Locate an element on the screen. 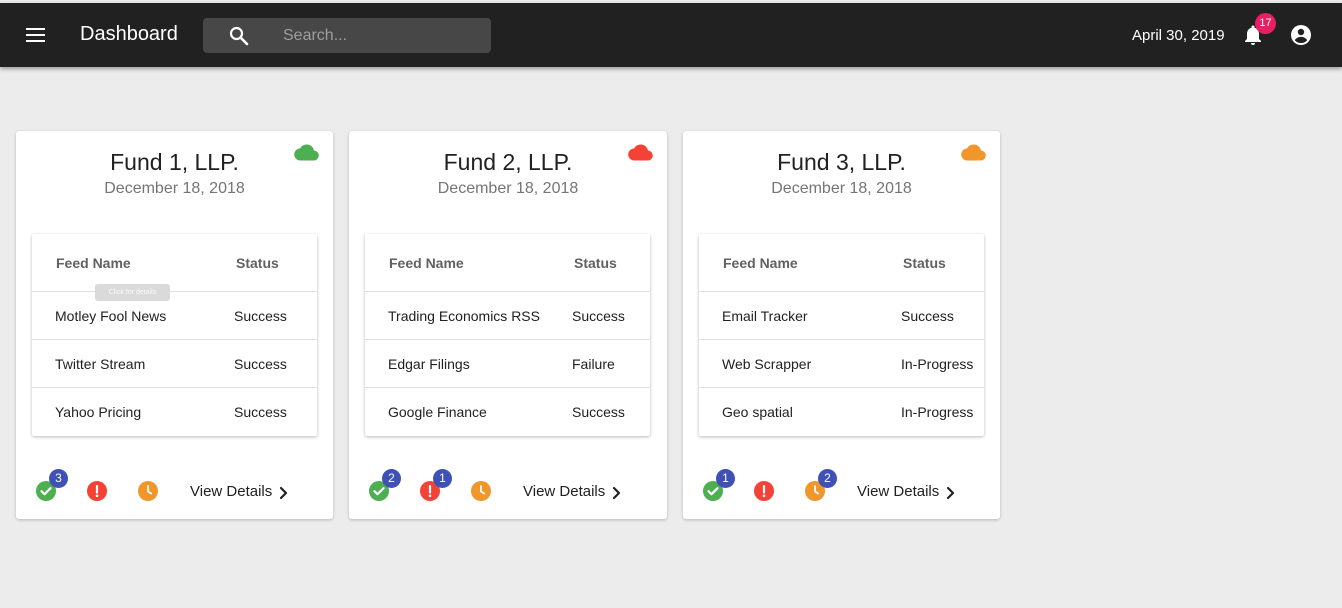  failure-count-button: 1 is located at coordinates (436, 485).